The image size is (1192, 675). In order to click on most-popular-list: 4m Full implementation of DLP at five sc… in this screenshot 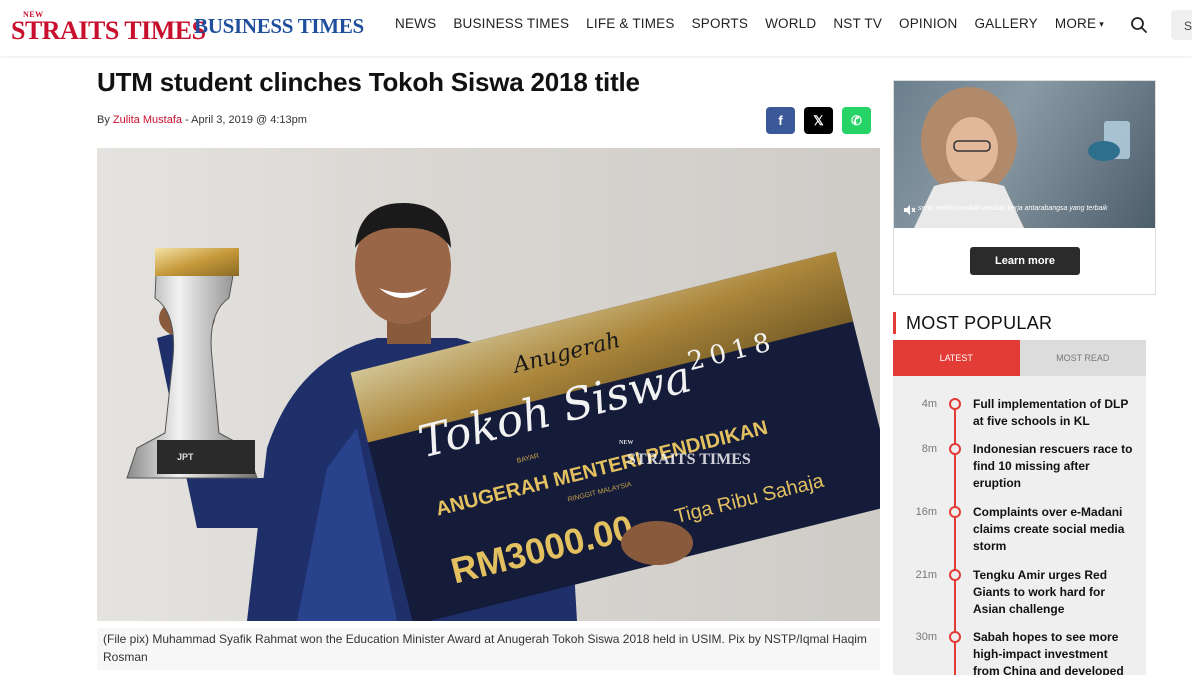, I will do `click(1019, 525)`.